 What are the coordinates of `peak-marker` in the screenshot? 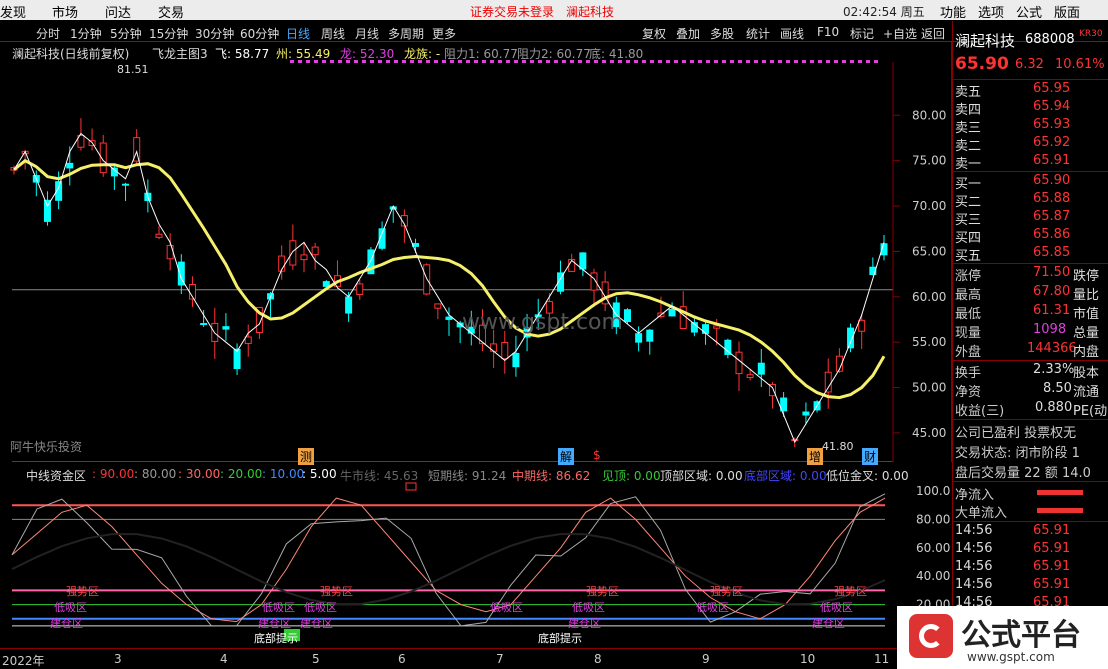 It's located at (411, 486).